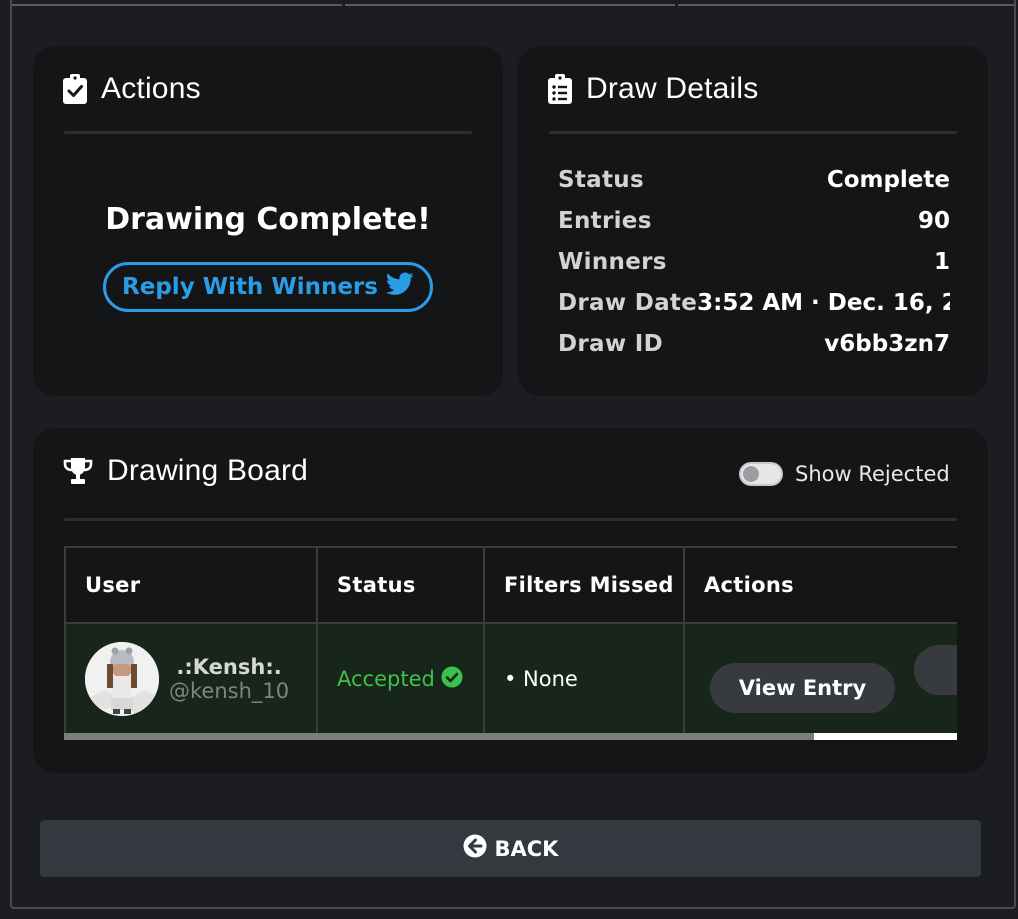  Describe the element at coordinates (208, 470) in the screenshot. I see `drawing-board-title: Drawing Board` at that location.